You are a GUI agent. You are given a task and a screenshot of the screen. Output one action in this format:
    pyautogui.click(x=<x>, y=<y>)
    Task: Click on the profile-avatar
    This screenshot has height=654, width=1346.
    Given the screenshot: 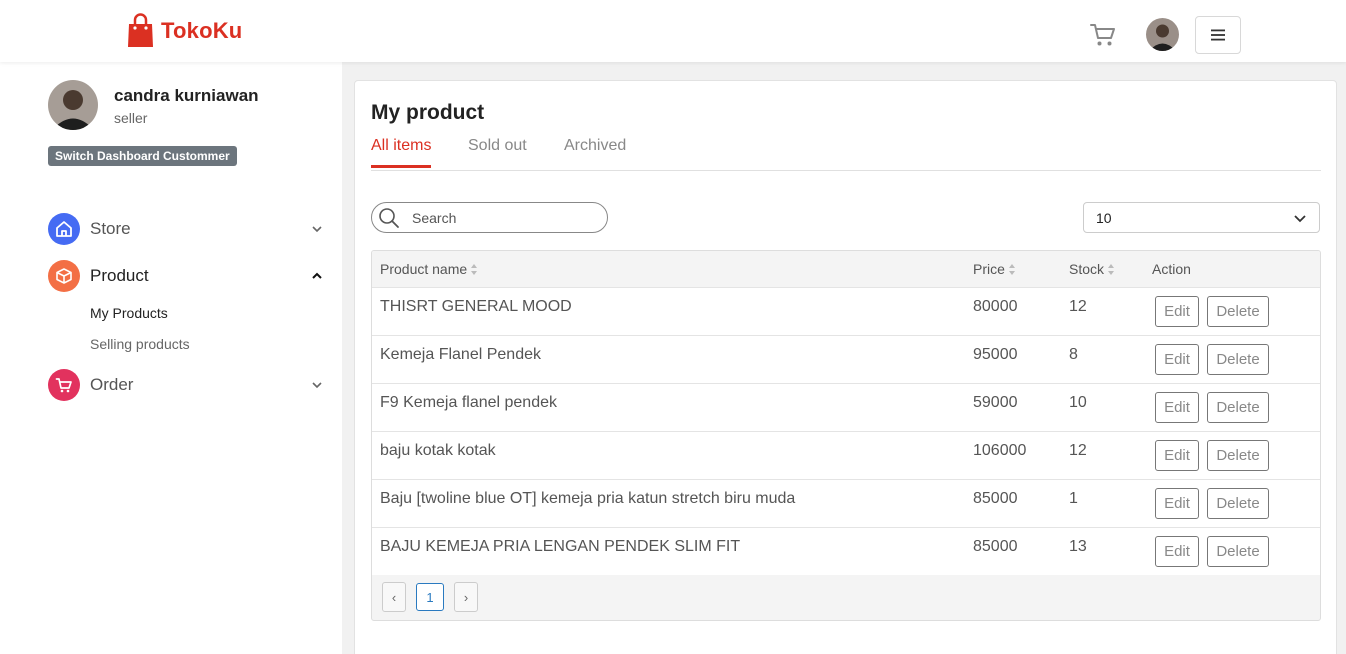 What is the action you would take?
    pyautogui.click(x=73, y=105)
    